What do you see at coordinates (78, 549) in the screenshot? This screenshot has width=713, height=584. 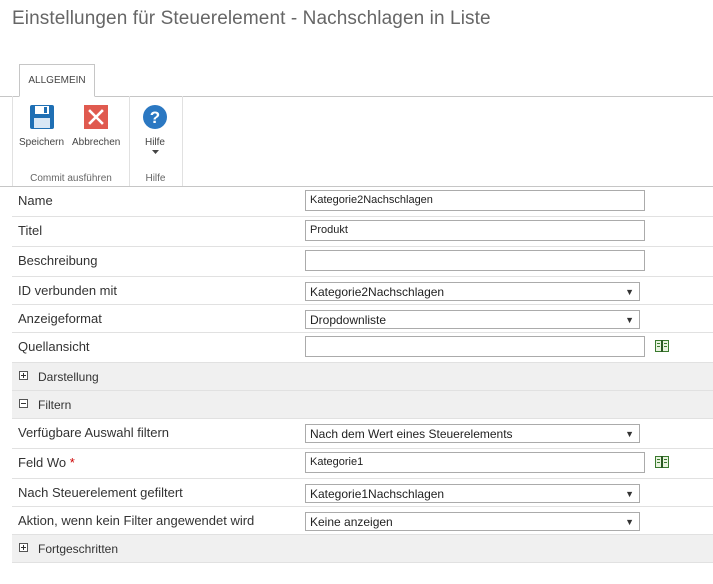 I see `section-fortgeschritten-label: Fortgeschritten` at bounding box center [78, 549].